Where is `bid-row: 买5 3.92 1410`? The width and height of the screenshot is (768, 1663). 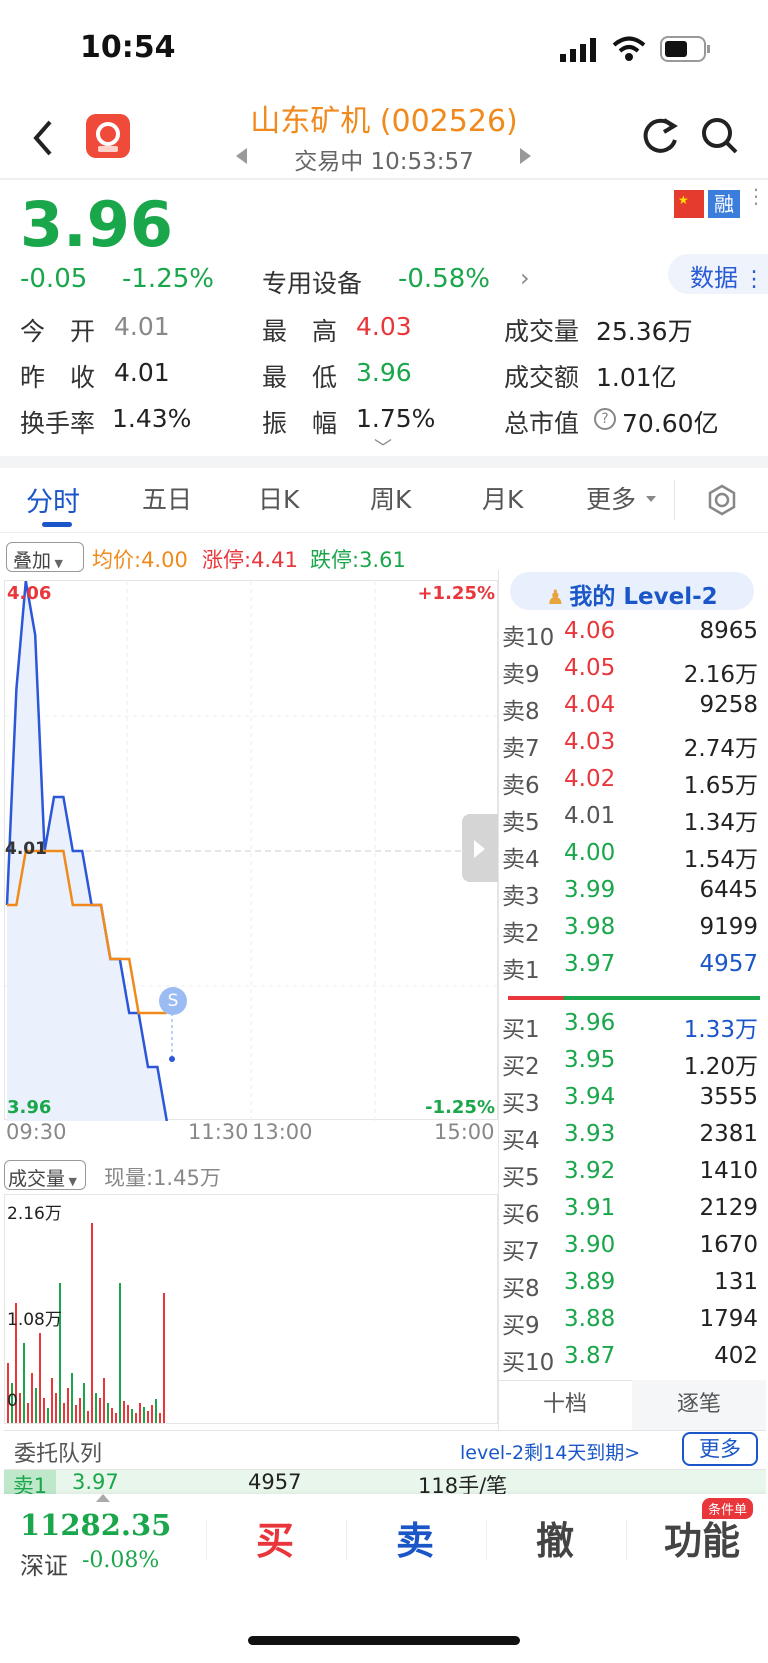
bid-row: 买5 3.92 1410 is located at coordinates (631, 1176).